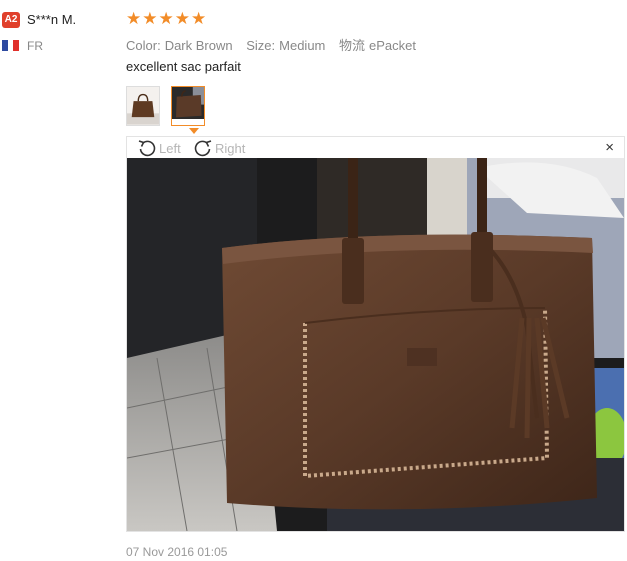 Image resolution: width=627 pixels, height=561 pixels. Describe the element at coordinates (230, 148) in the screenshot. I see `rotate-right-label: Right` at that location.